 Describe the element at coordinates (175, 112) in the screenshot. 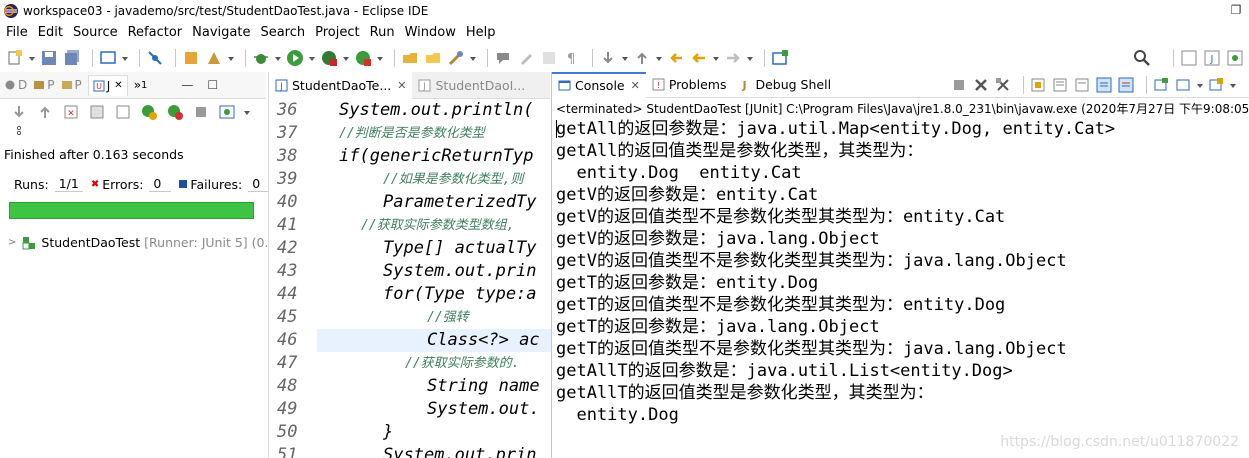

I see `rerun-failed-first-icon` at that location.